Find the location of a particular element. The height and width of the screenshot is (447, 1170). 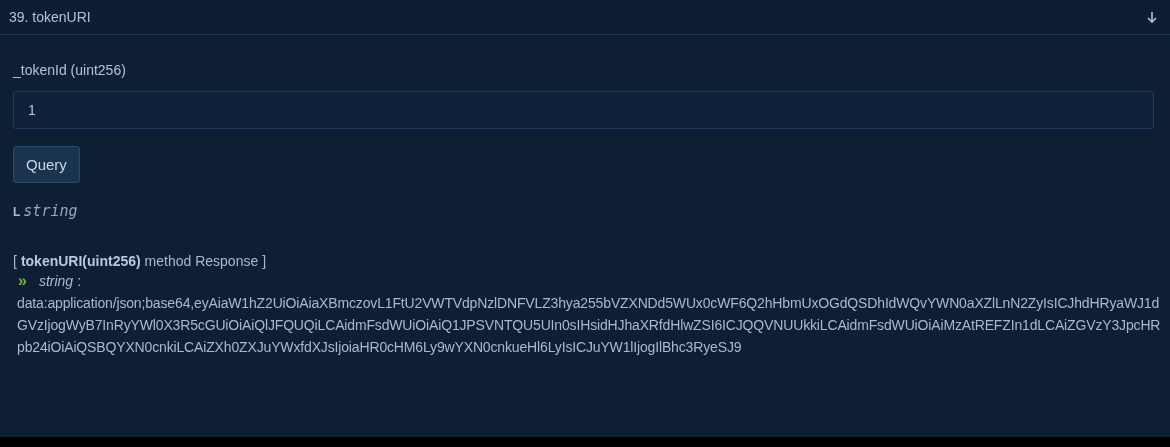

response-value: data:application/json;base64,eyAiaW1hZ2UiOiAiaXBmczovL1FtU2VWTVdpNzlDNFVLZ3hya255bVZXNDd5WUx0cWF6Q2hHbmUxOGdQSDhIdWQvYWN0aXZlLnN2ZyIsICJhdHRyaWJ1dGVzIjogWyB7InRyYWl0X3R5cGUiOiAiQlJFQUQiLCAidmFsdWUiOiAiQ1JPSVNTQU5UIn0sIHsidHJhaXRfdHlwZSI6ICJQQVNUUkkiLCAidmFsdWUiOiAiMzAtREFZIn1dLCAiZGVzY3JpcHRpb24iOiAiQSBQYXN0cnkiLCAiZXh0ZXJuYWxfdXJsIjoiaHR0cHM6Ly9wYXN0cnkueHl6LyIsICJuYW1lIjogIlBhc3RyeSJ9 is located at coordinates (589, 325).